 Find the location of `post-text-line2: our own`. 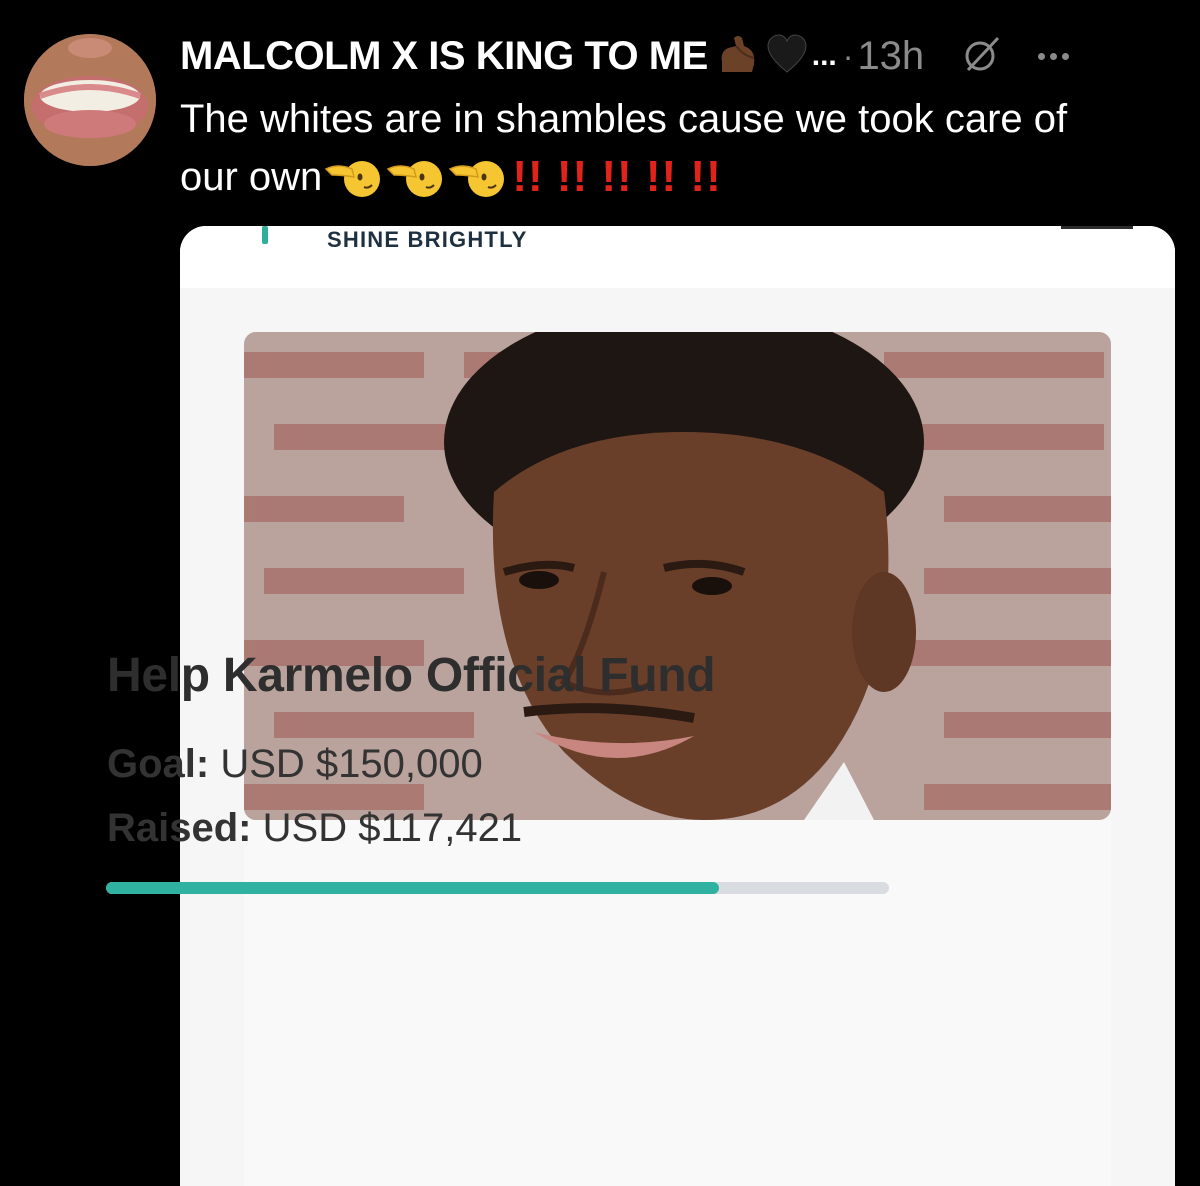

post-text-line2: our own is located at coordinates (251, 177).